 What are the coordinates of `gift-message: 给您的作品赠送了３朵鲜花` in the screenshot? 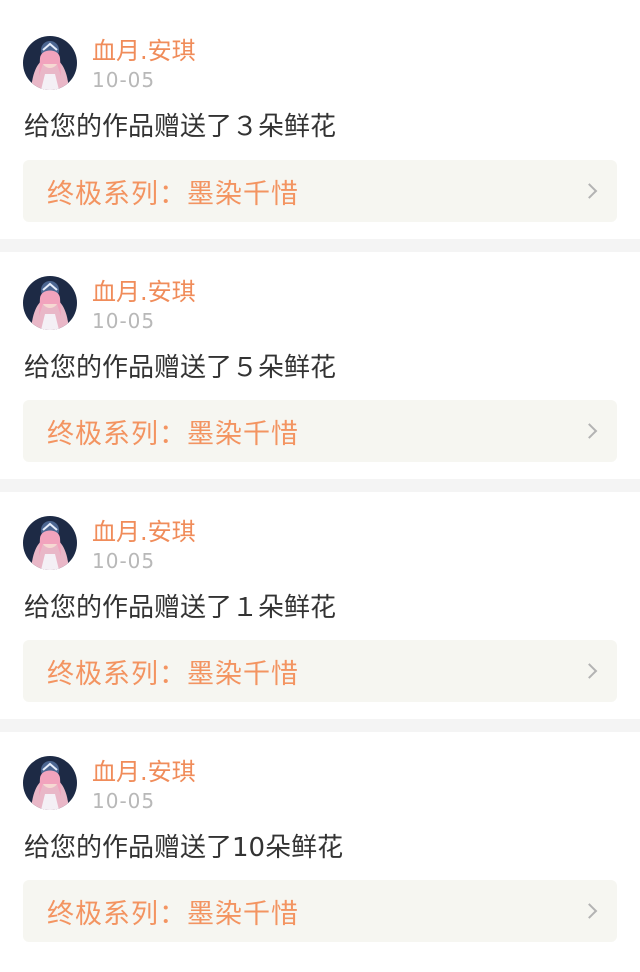 It's located at (180, 127).